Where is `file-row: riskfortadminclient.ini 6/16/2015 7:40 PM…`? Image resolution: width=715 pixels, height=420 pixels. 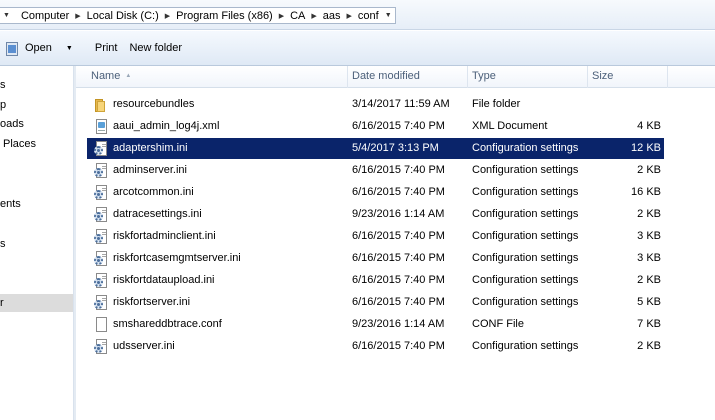
file-row: riskfortadminclient.ini 6/16/2015 7:40 PM… is located at coordinates (375, 236).